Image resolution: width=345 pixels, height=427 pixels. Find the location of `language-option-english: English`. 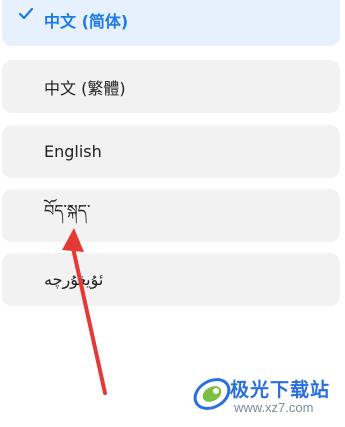

language-option-english: English is located at coordinates (171, 151).